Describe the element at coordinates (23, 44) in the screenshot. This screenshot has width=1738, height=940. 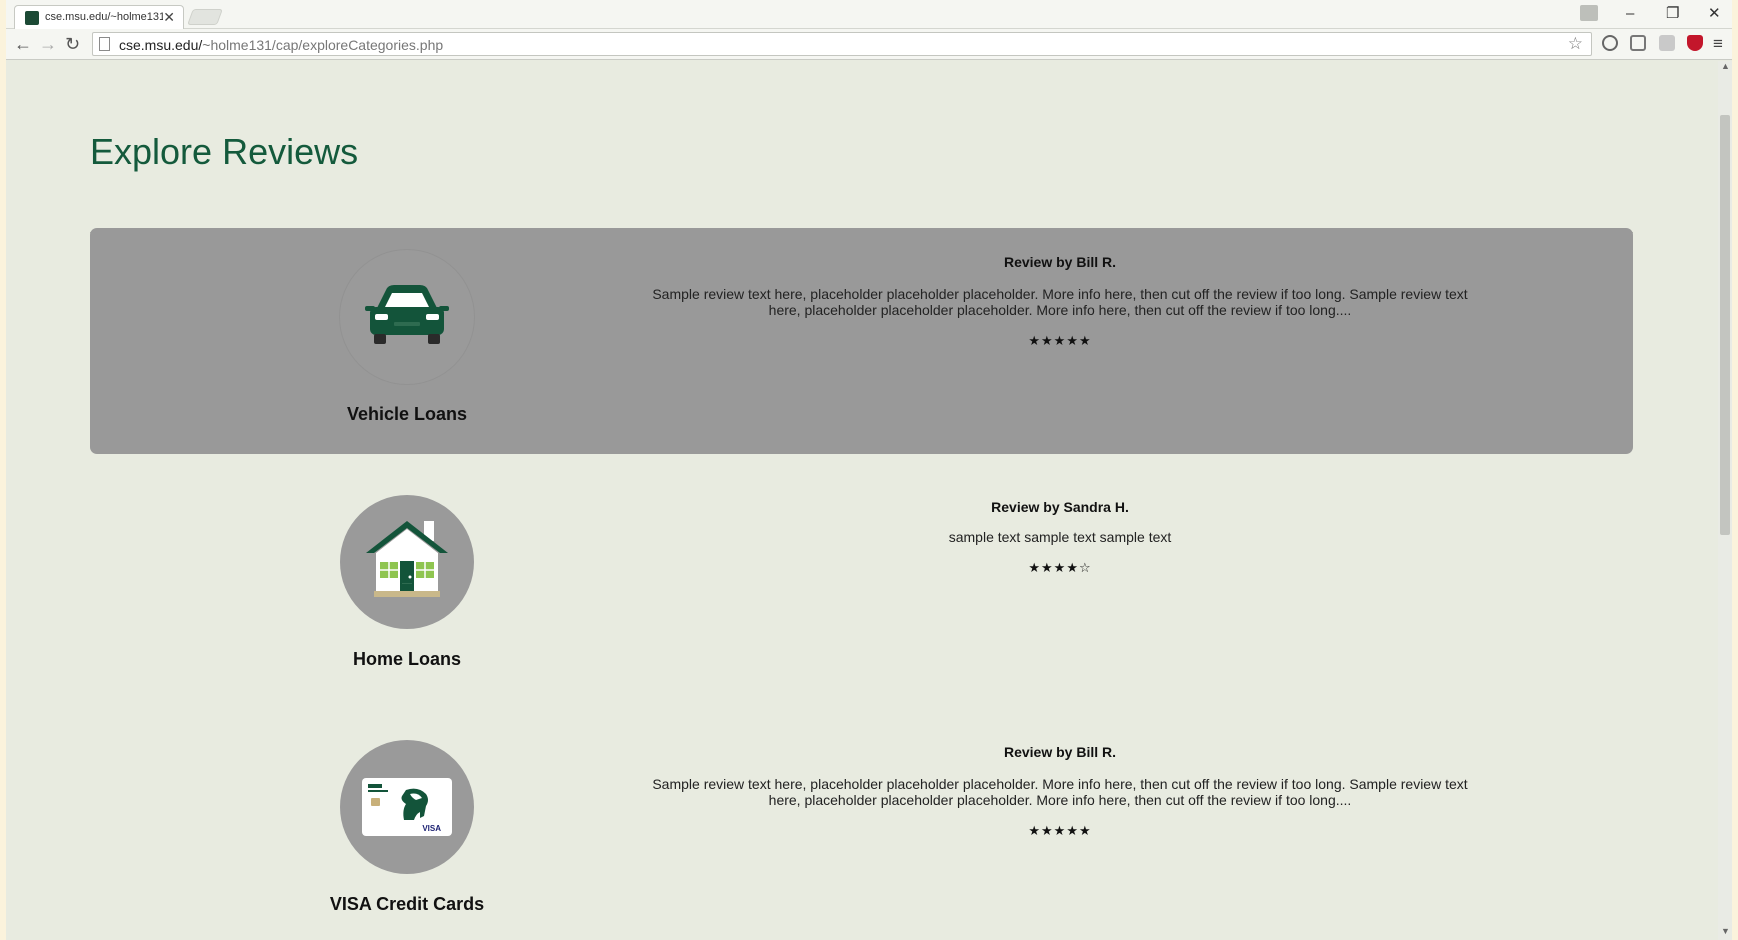
I see `back-button: ←` at that location.